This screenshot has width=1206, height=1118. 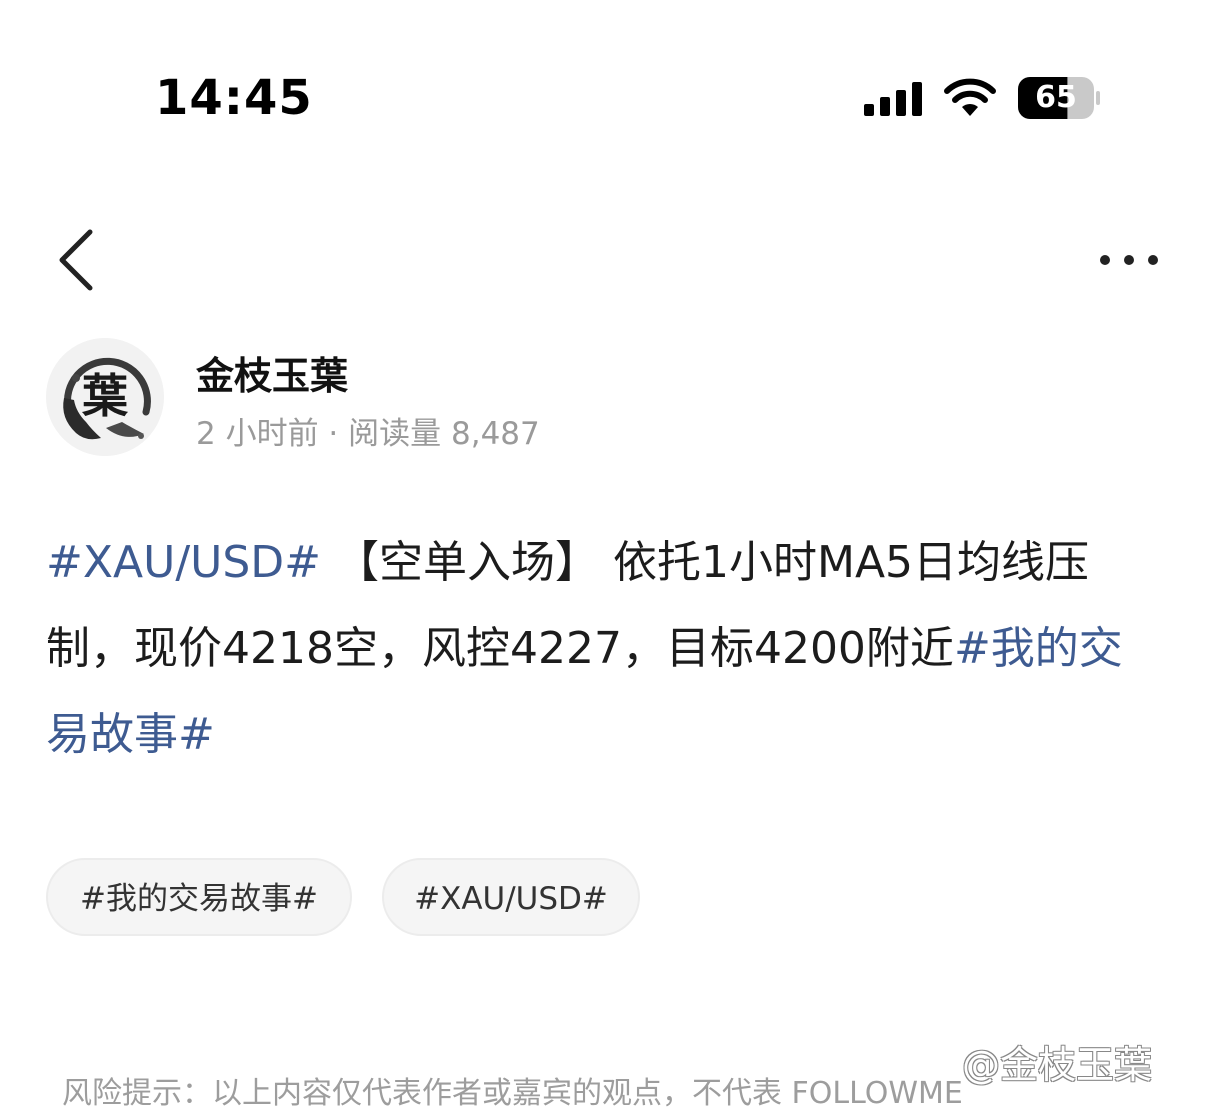 What do you see at coordinates (76, 260) in the screenshot?
I see `chevron-left-icon` at bounding box center [76, 260].